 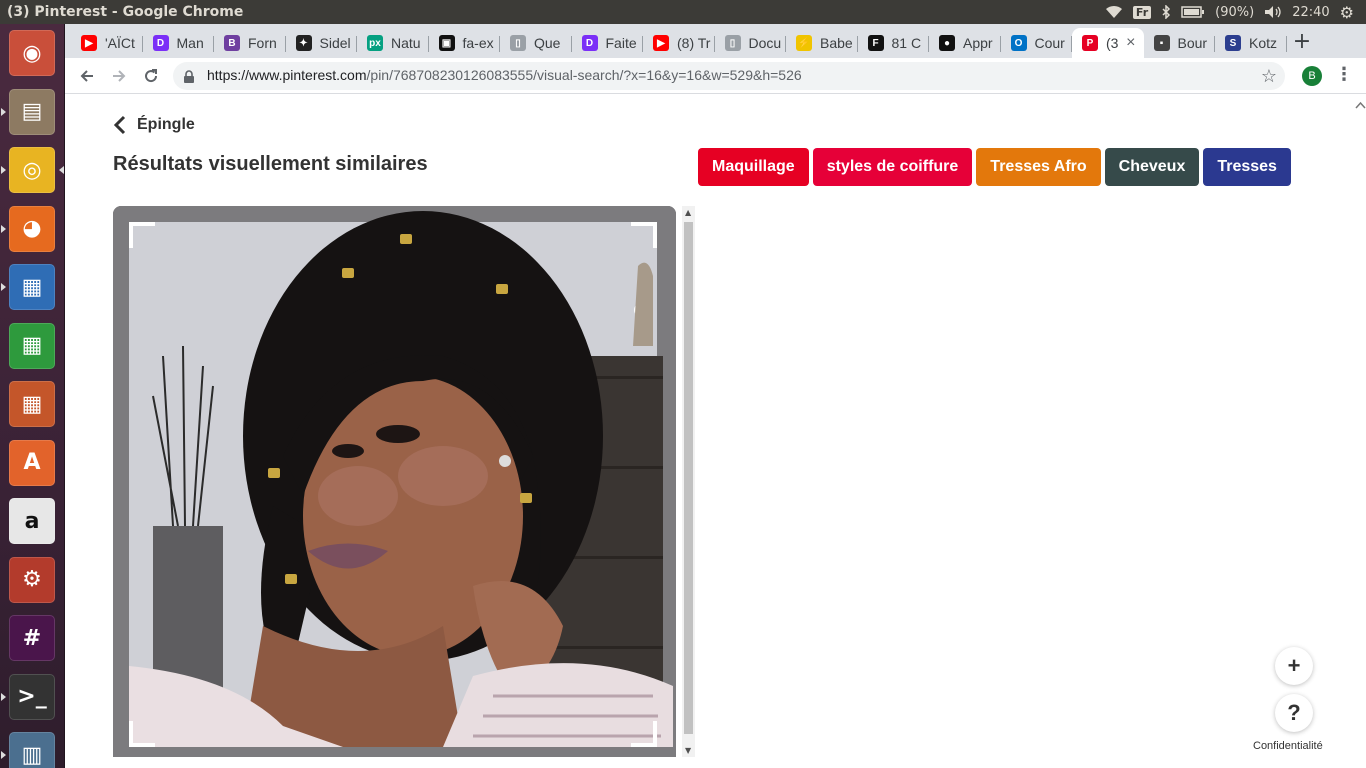 I want to click on tab-title: Sidel, so click(x=335, y=43).